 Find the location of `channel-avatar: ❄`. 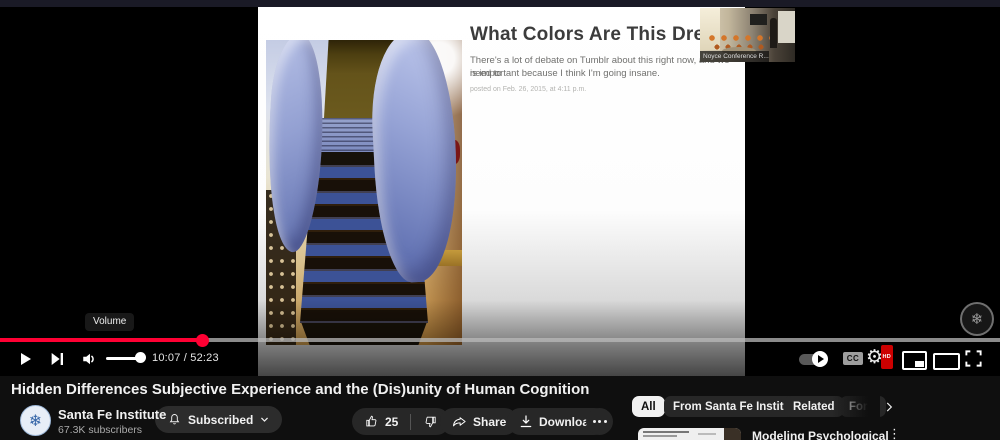

channel-avatar: ❄ is located at coordinates (35, 420).